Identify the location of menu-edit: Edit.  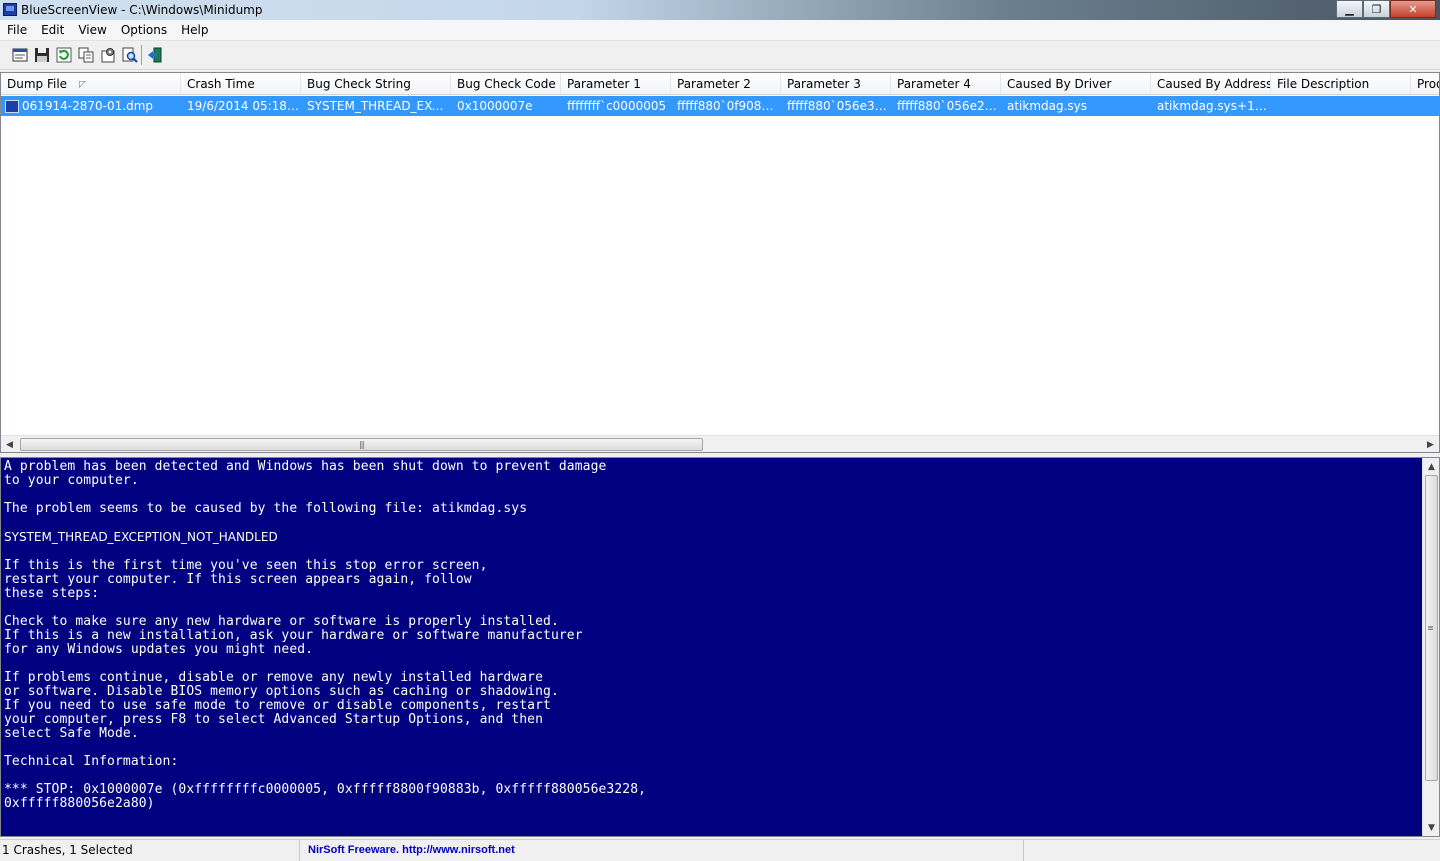
(52, 30).